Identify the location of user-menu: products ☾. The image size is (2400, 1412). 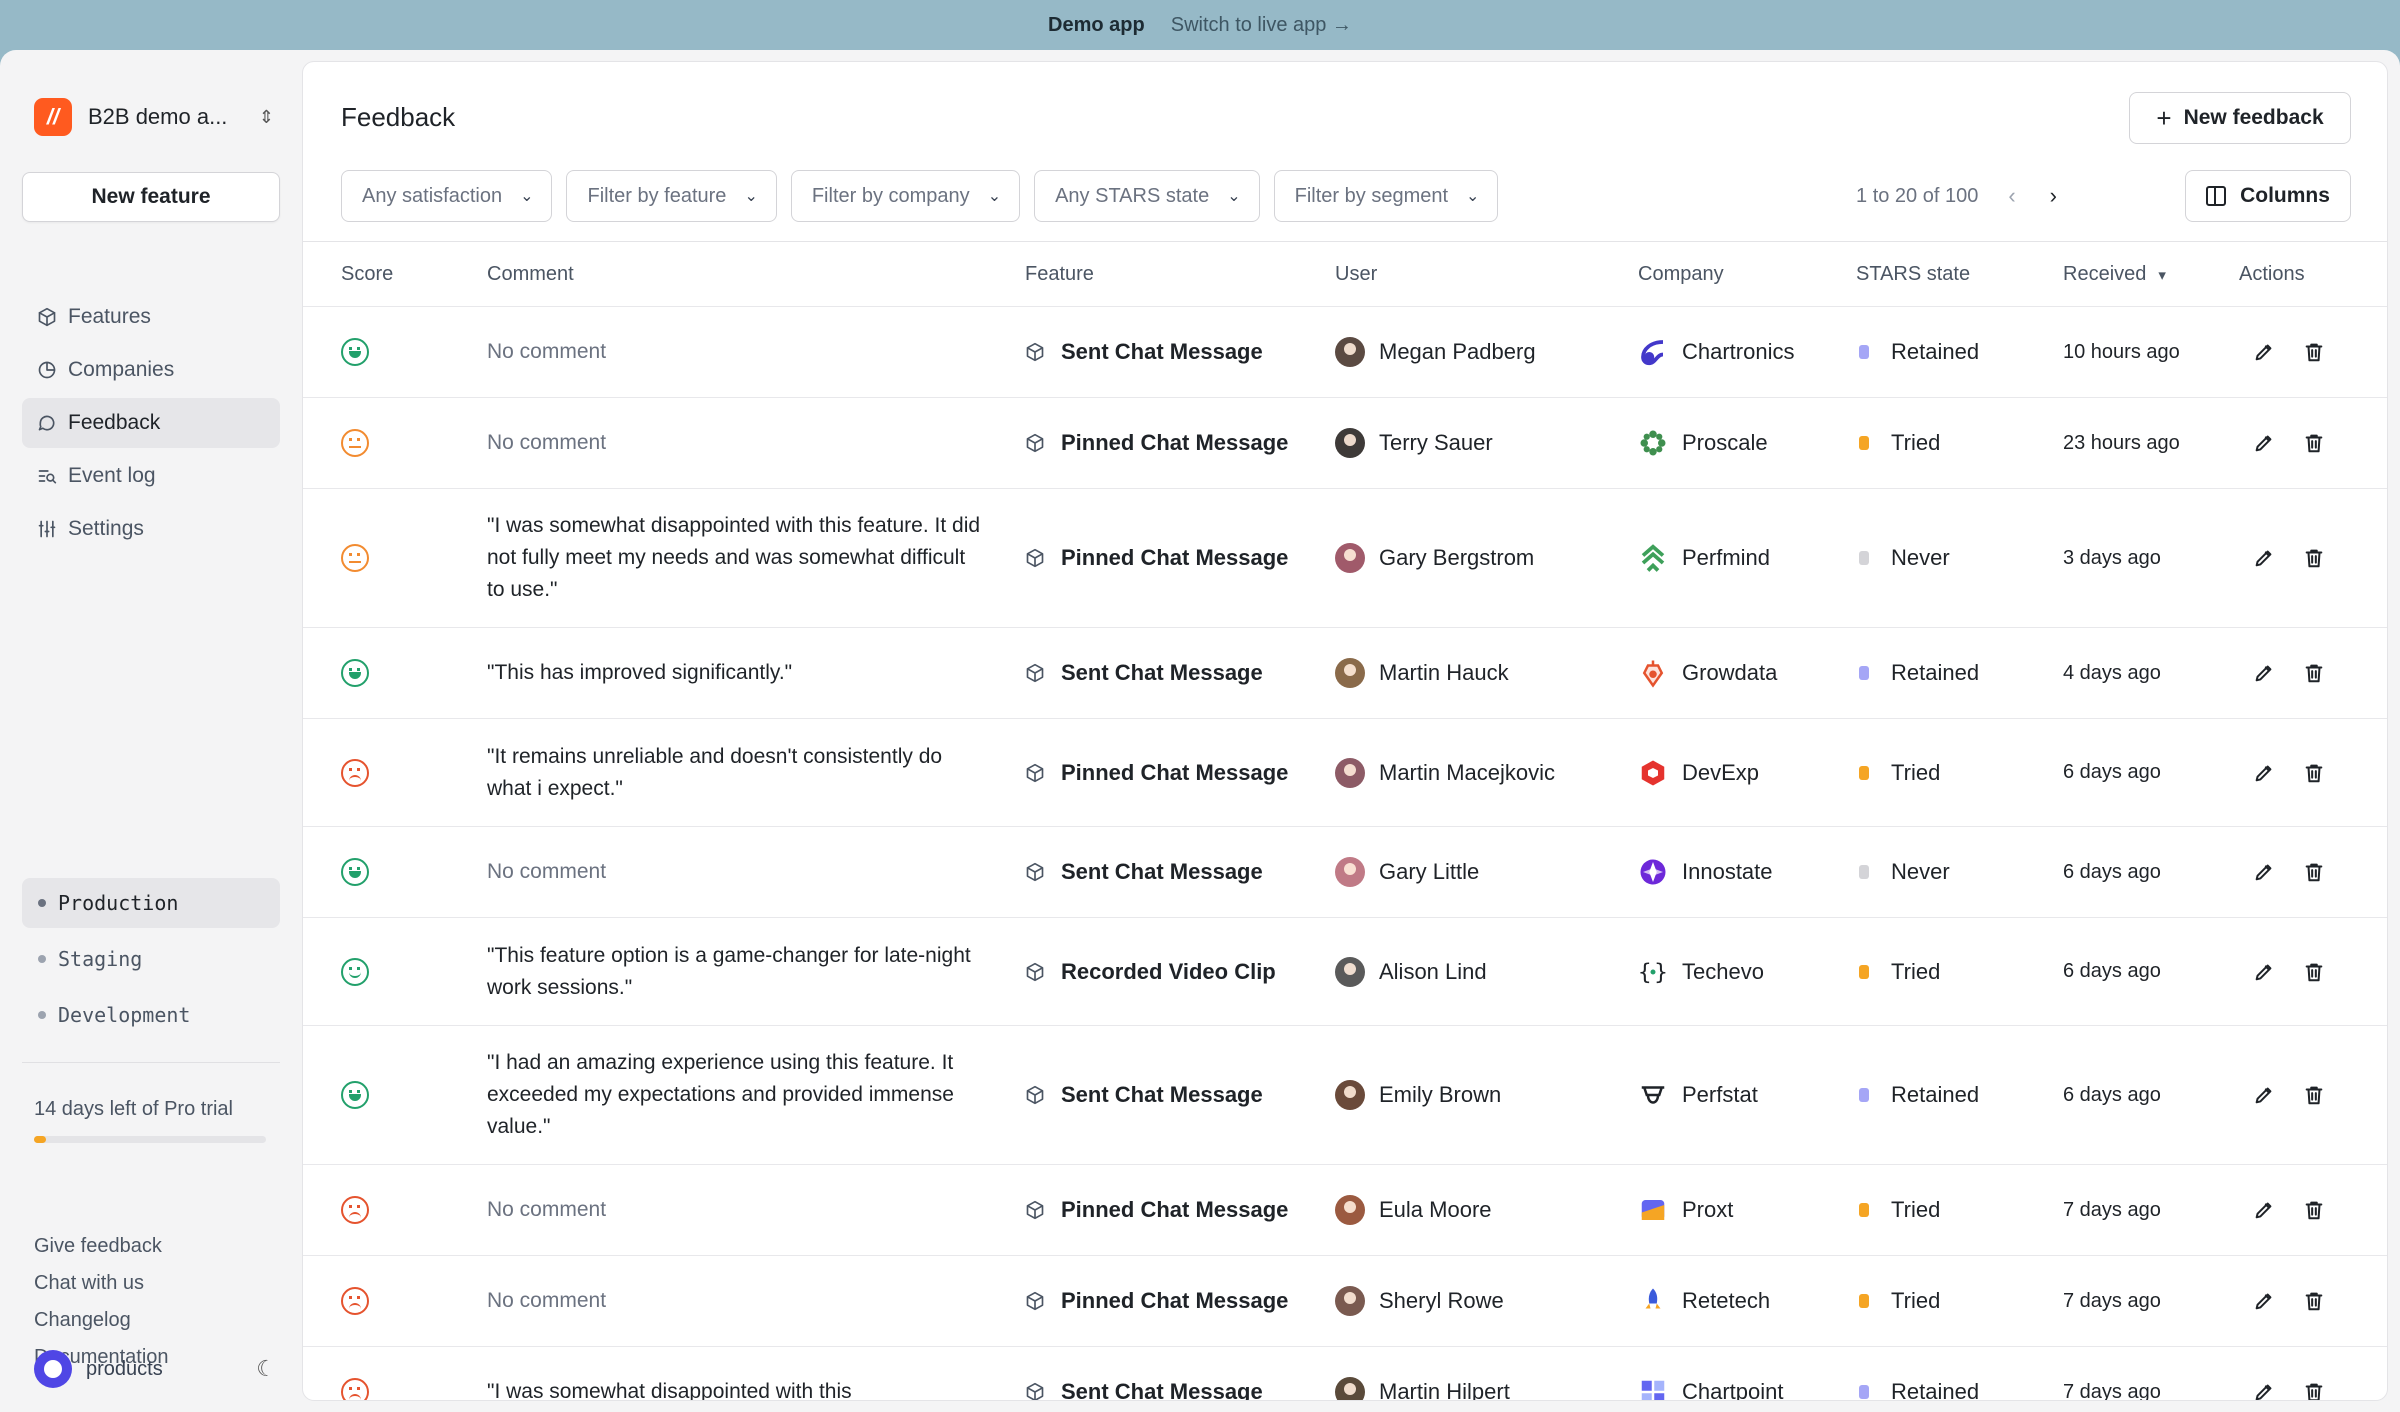
(155, 1369).